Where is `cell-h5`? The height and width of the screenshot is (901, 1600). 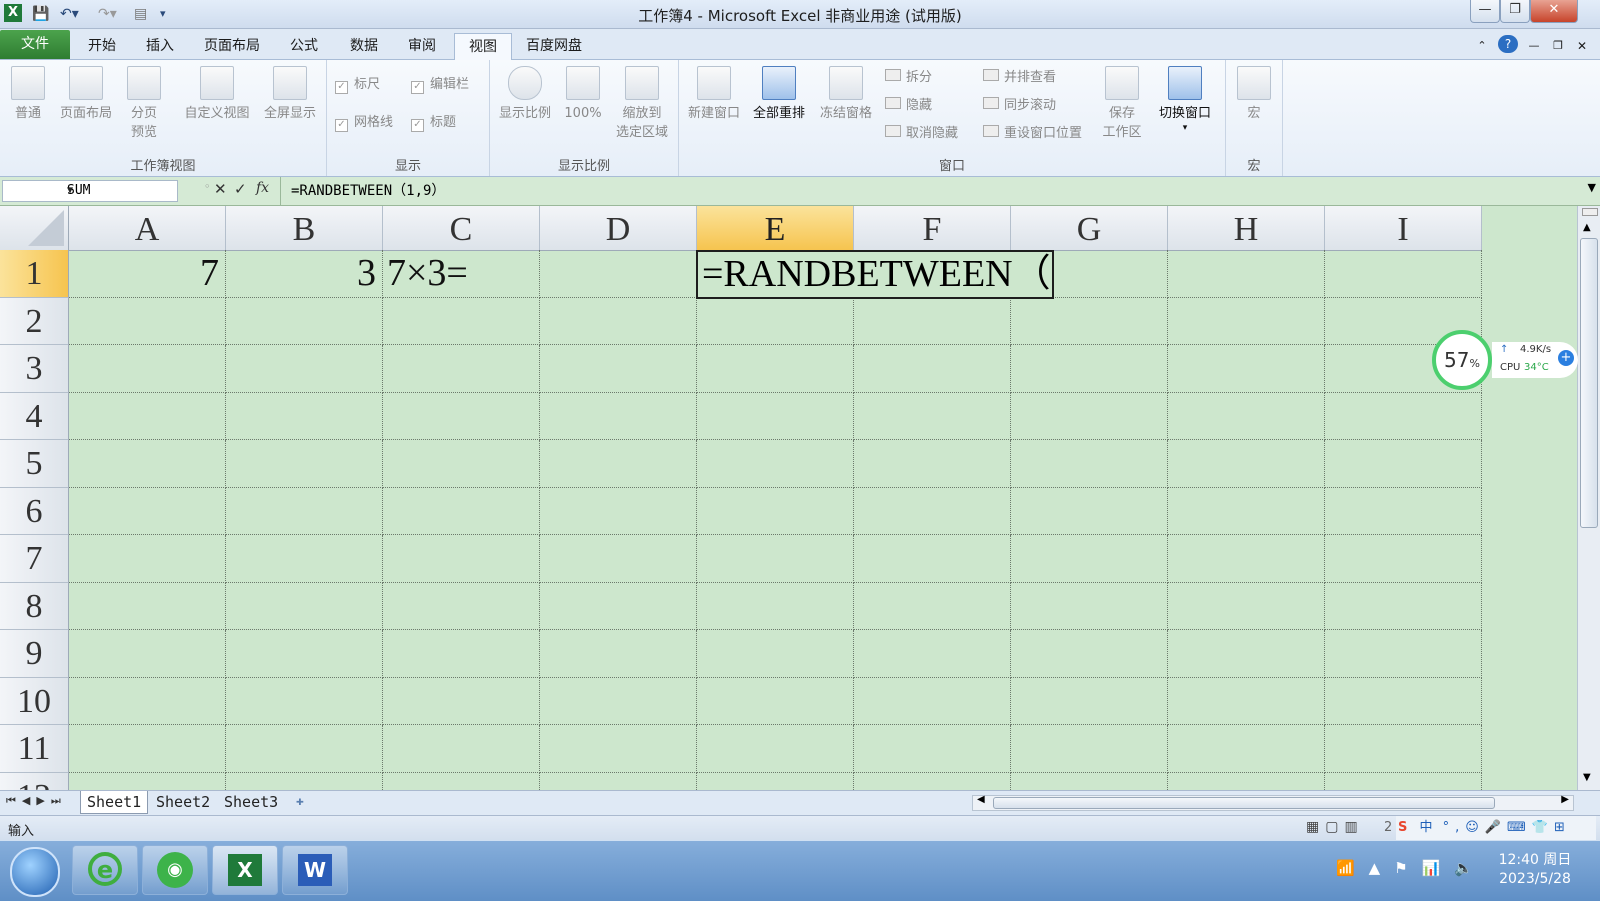
cell-h5 is located at coordinates (1246, 464).